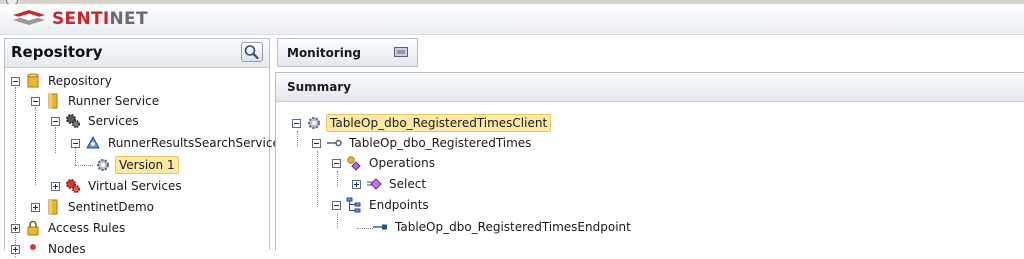 The width and height of the screenshot is (1024, 259). Describe the element at coordinates (354, 163) in the screenshot. I see `operations-icon` at that location.